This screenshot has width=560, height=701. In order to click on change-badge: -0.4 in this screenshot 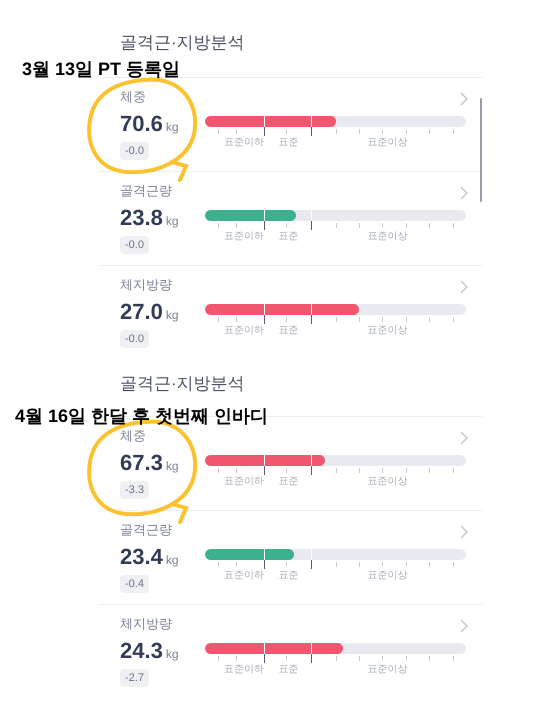, I will do `click(134, 584)`.